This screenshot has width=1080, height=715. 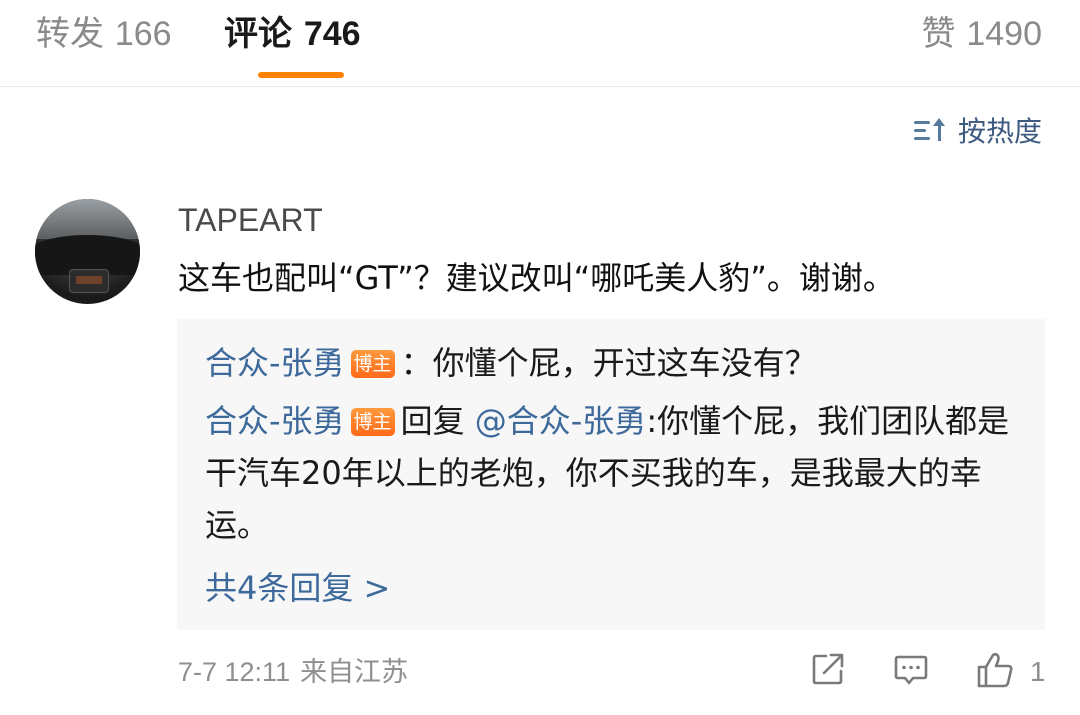 I want to click on reply-text: 你懂个屁，开过这车没有？, so click(x=624, y=363).